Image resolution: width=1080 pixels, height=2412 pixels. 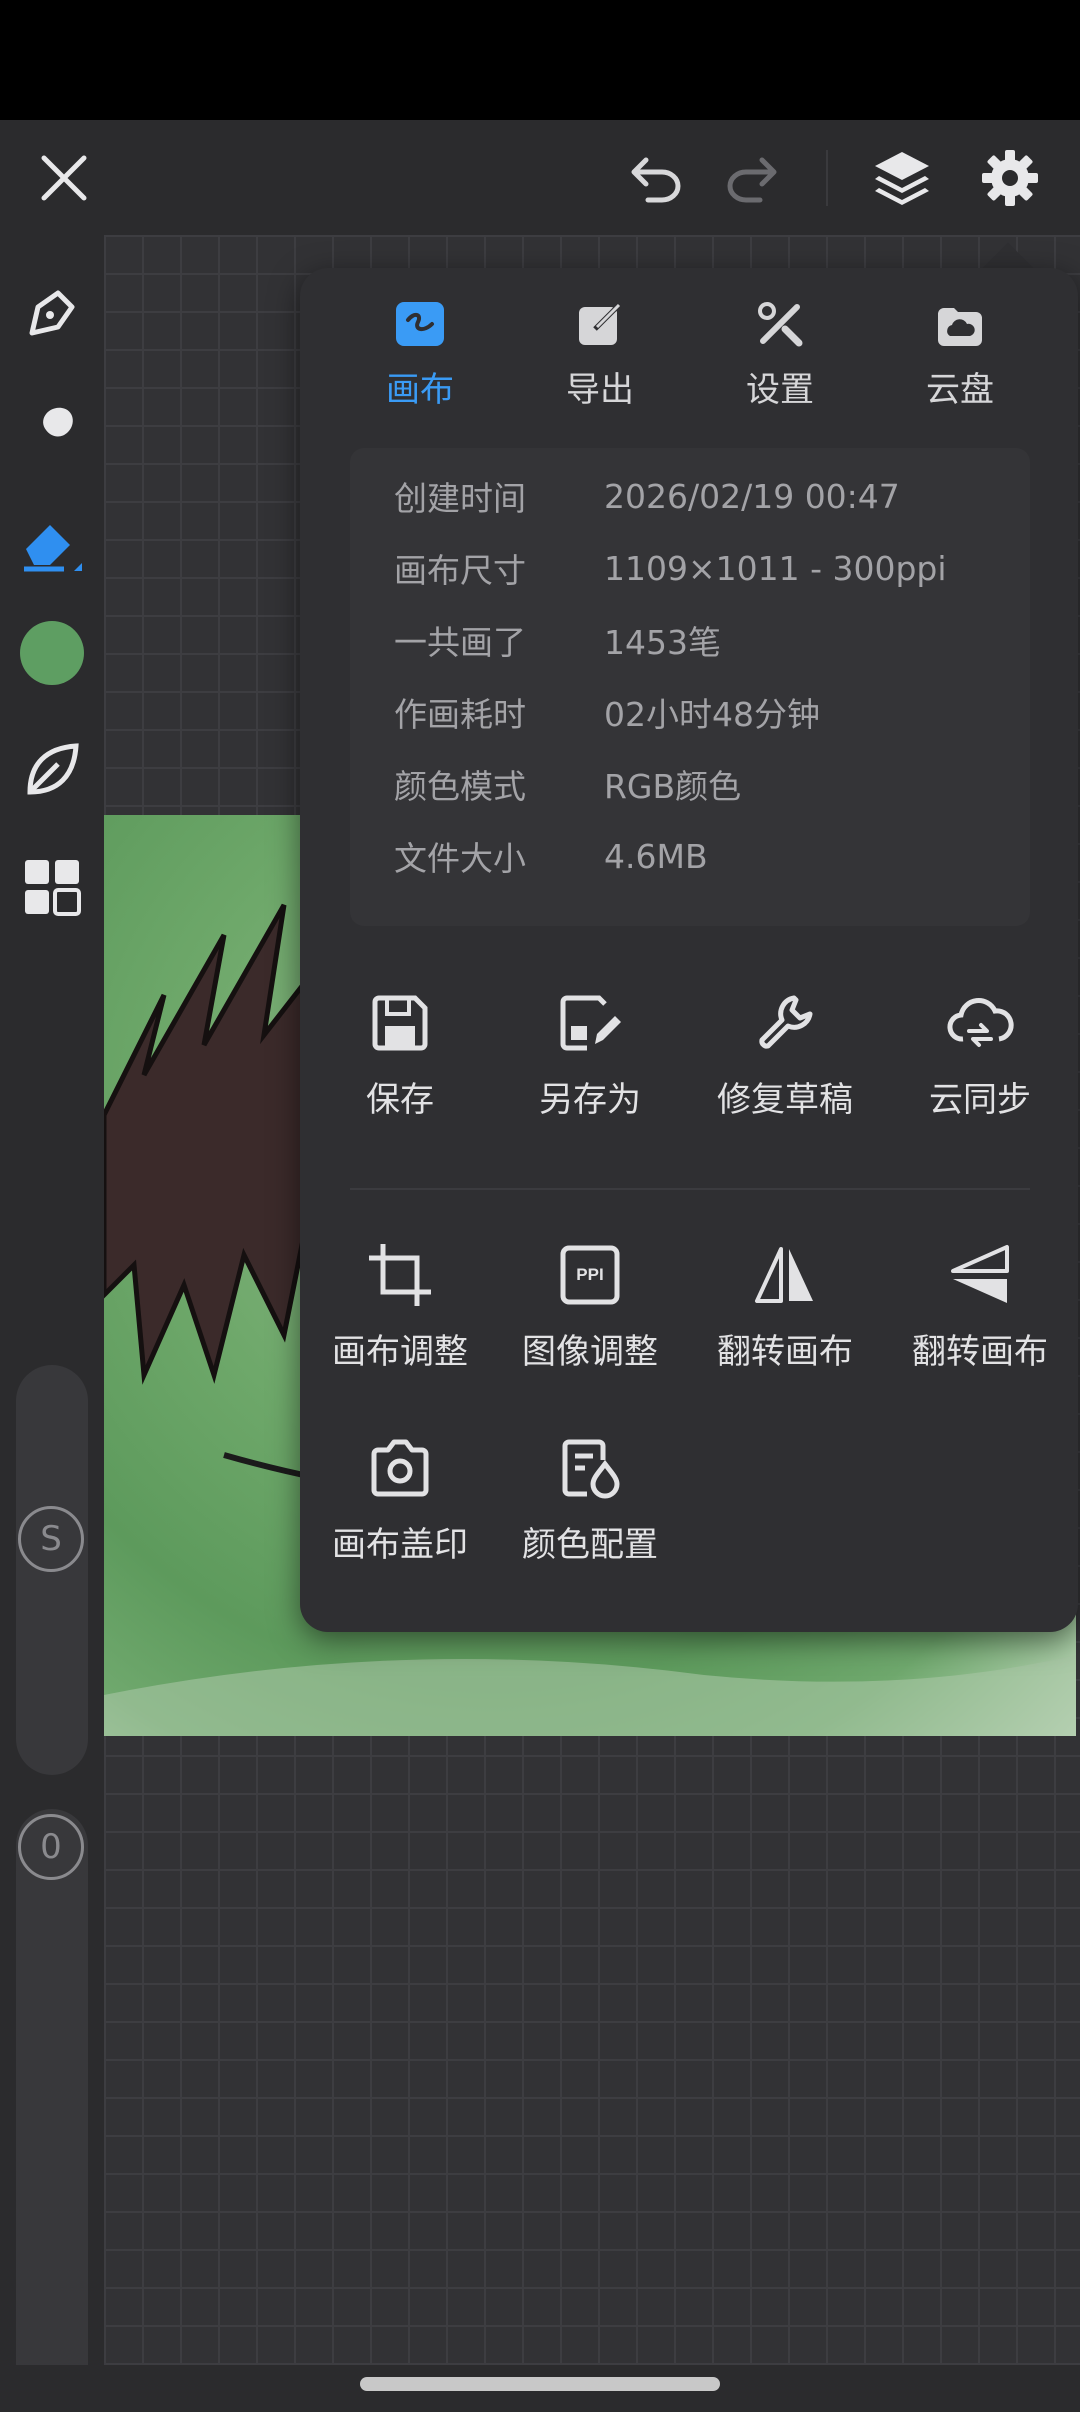 I want to click on canvas-adjust-label: 画布调整, so click(x=400, y=1352).